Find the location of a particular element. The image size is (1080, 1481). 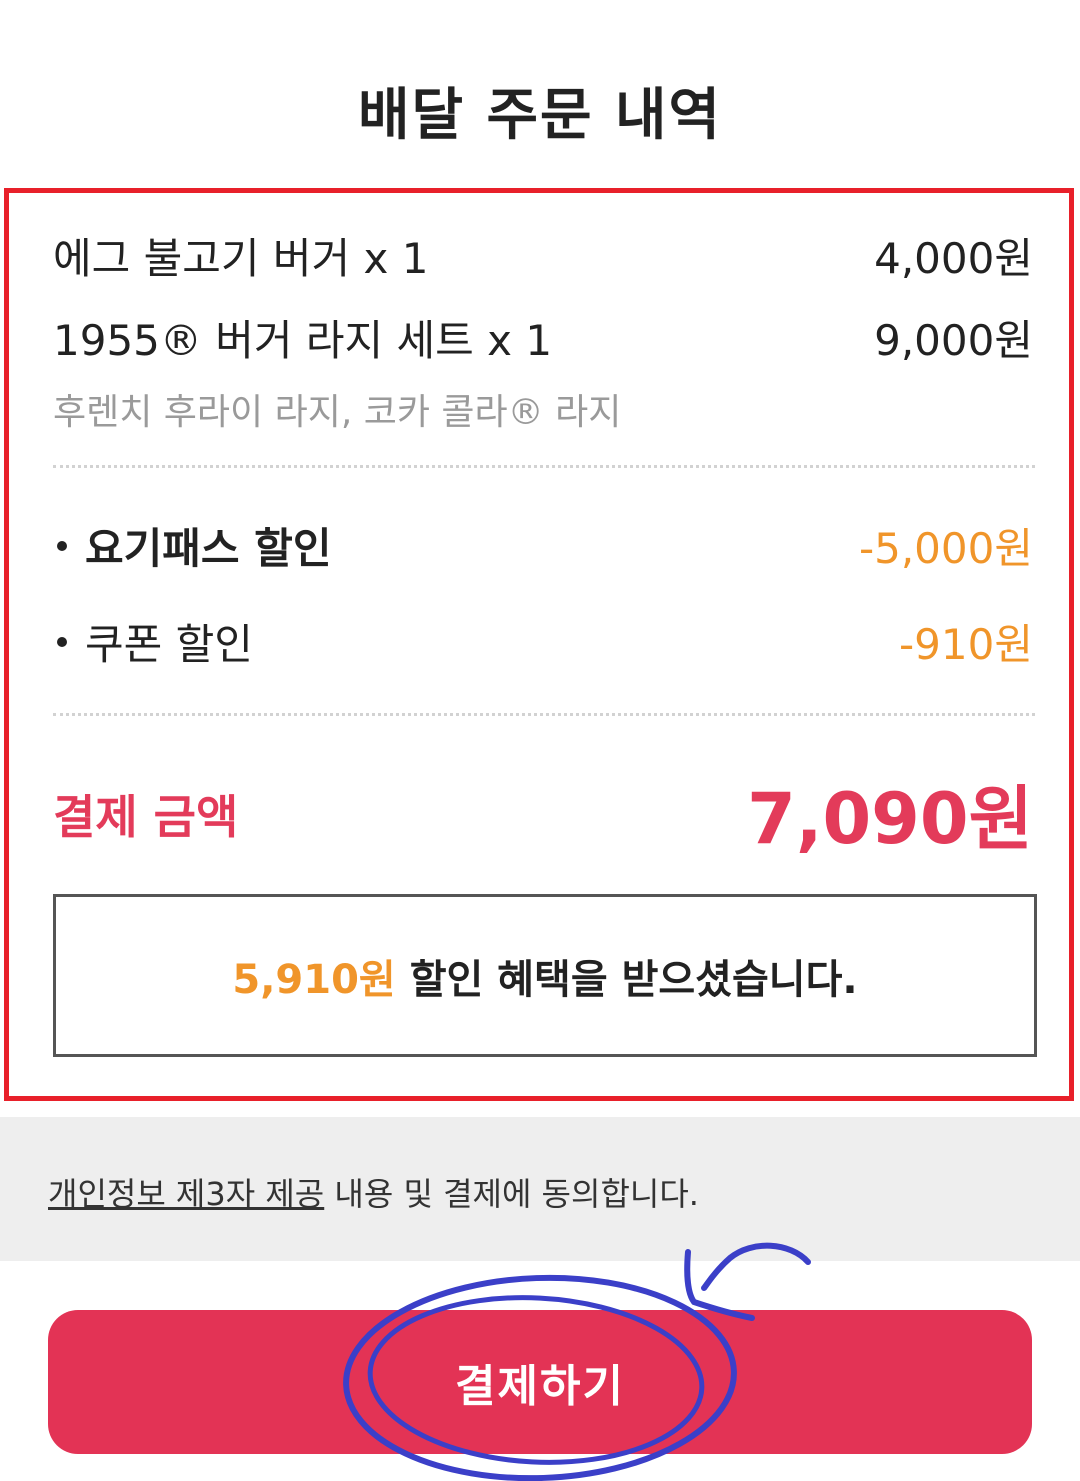

discount-label: 쿠폰 할인 is located at coordinates (153, 641).